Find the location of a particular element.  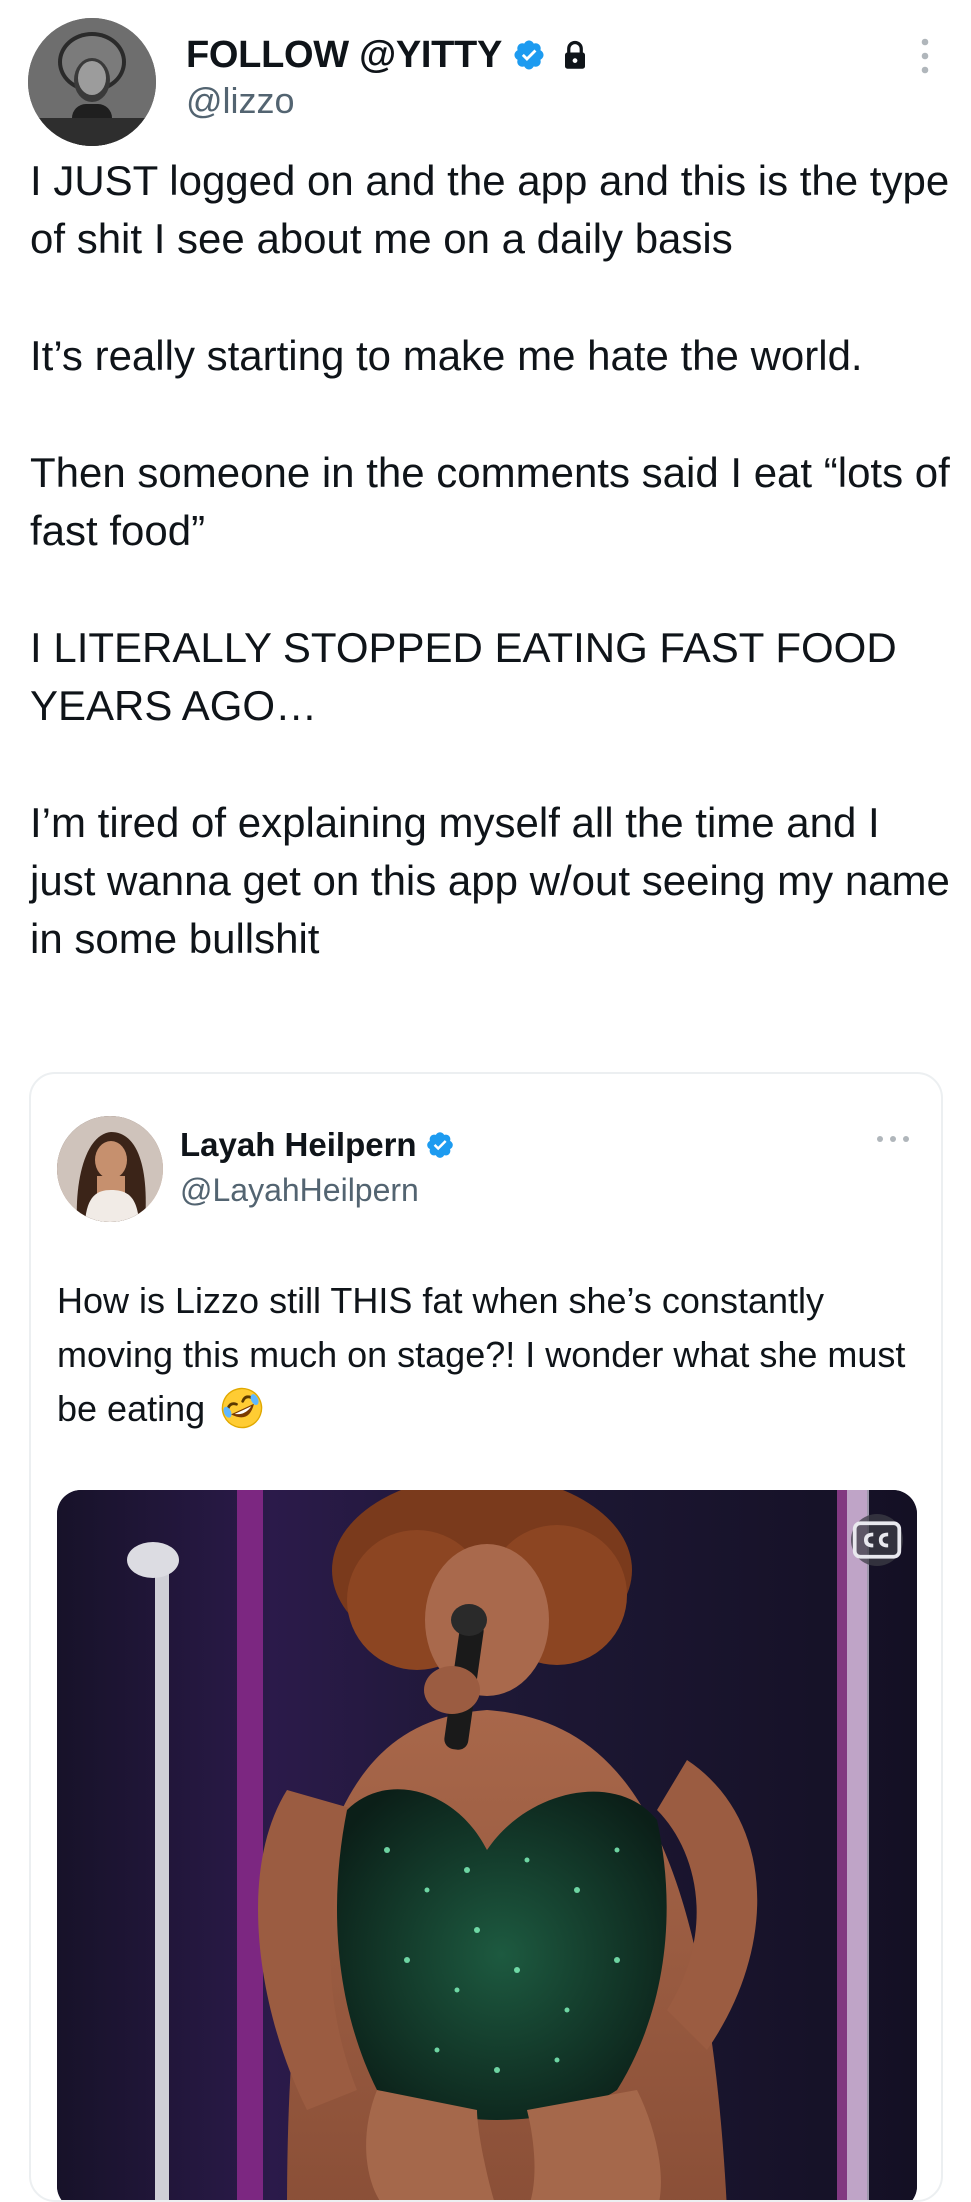

author-handle: @lizzo is located at coordinates (240, 101).